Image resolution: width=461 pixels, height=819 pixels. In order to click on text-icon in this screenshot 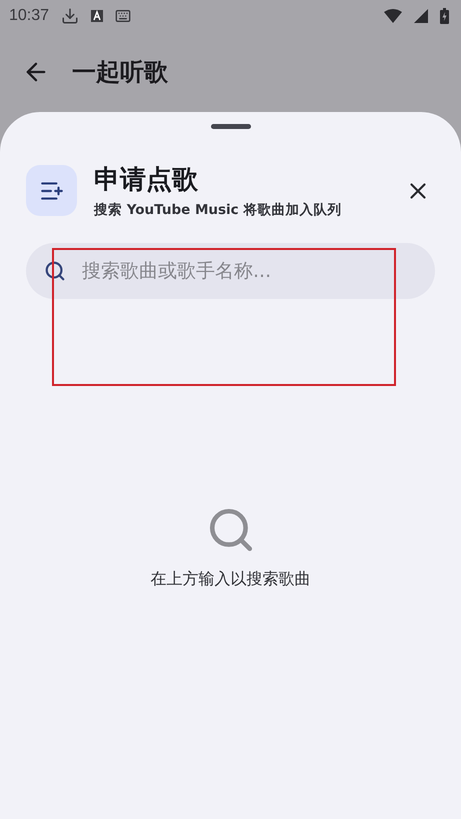, I will do `click(97, 16)`.